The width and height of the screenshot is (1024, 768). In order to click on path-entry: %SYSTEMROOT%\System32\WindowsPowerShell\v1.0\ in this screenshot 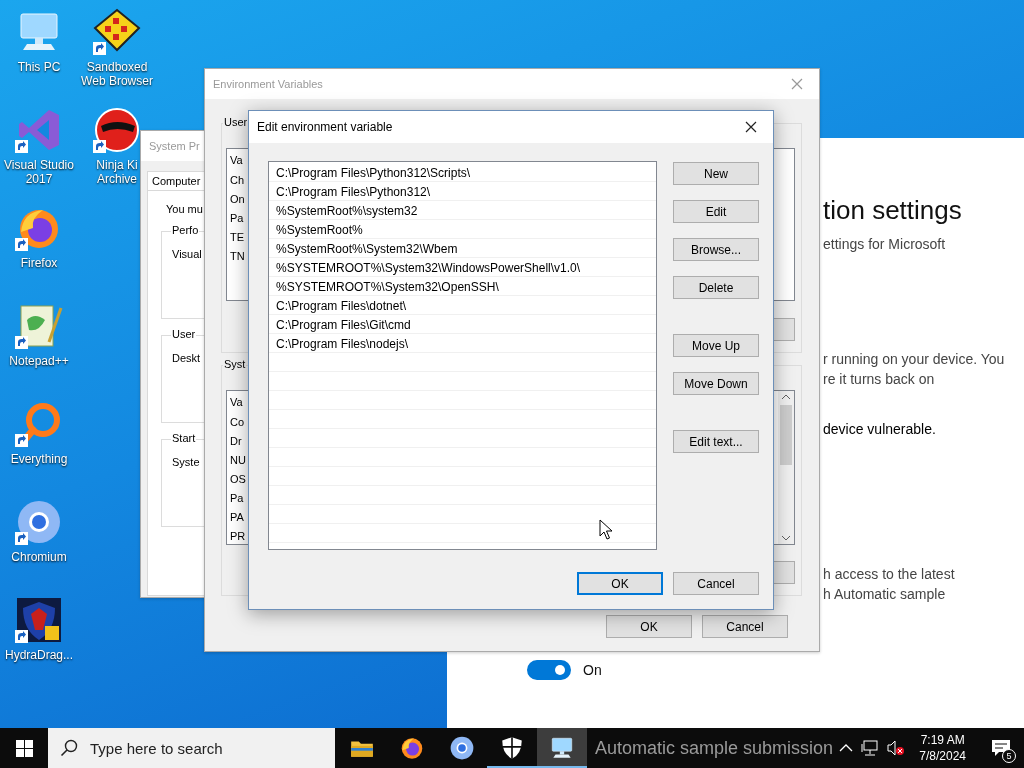, I will do `click(425, 268)`.